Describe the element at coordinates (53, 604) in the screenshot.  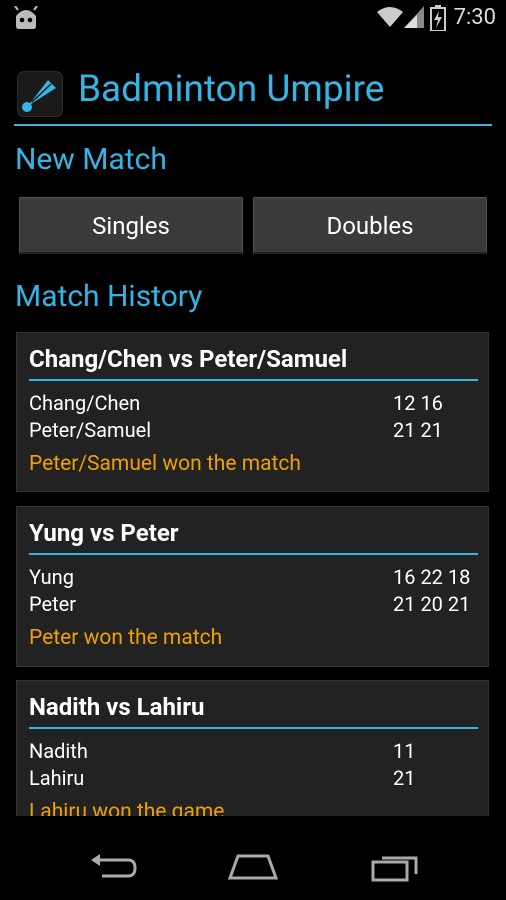
I see `team-name: Peter` at that location.